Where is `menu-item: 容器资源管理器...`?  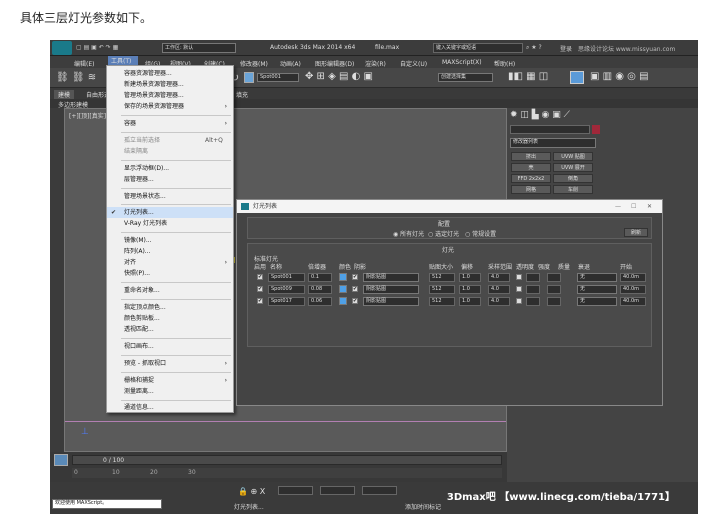
menu-item: 容器资源管理器... is located at coordinates (170, 73).